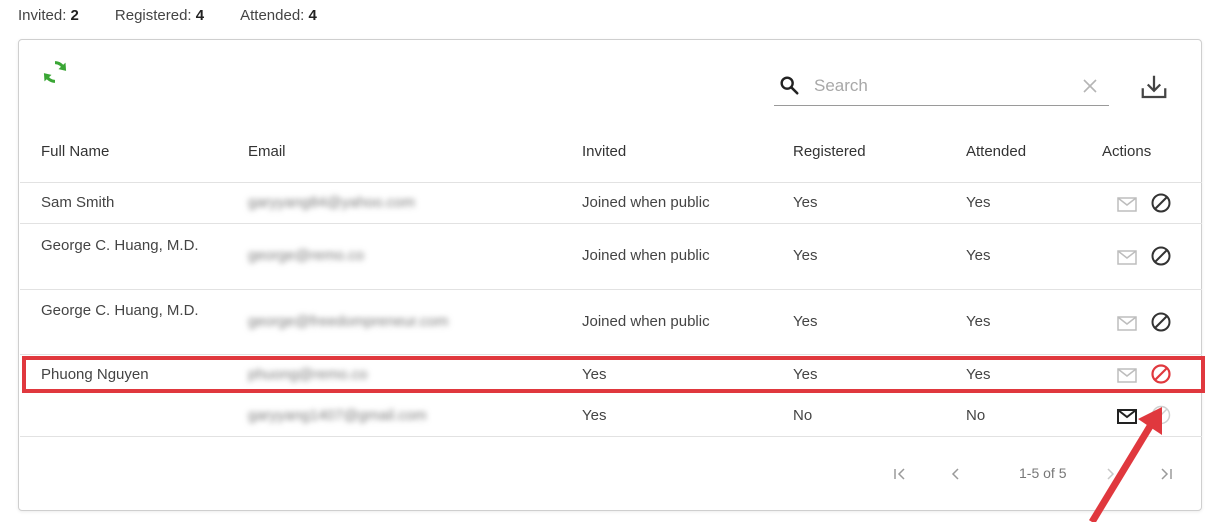 Image resolution: width=1224 pixels, height=522 pixels. I want to click on column-header-actions: Actions, so click(1127, 151).